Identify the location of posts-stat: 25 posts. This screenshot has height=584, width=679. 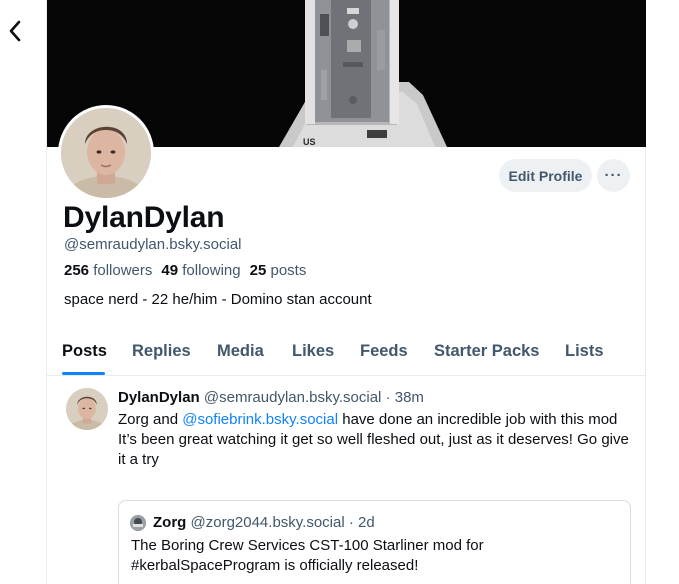
(278, 270).